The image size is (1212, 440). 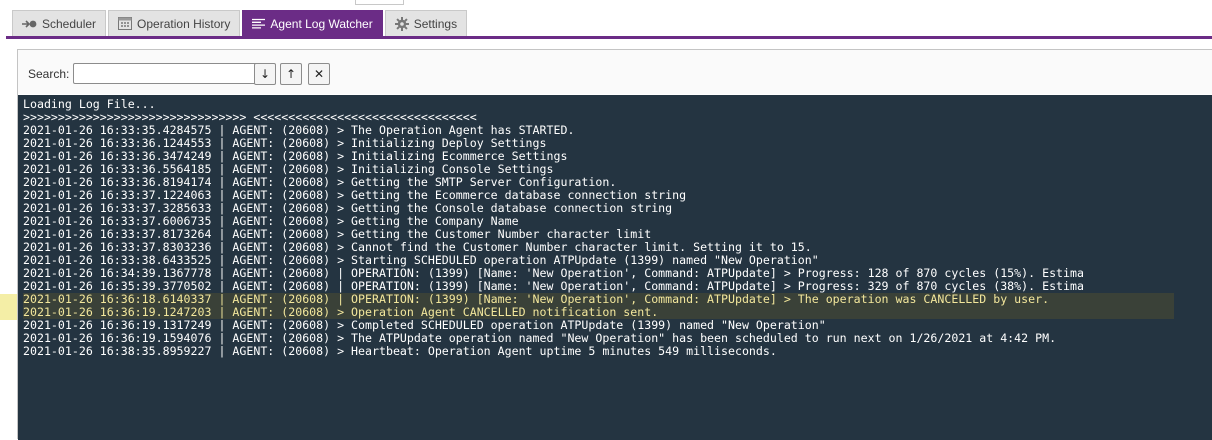 What do you see at coordinates (401, 23) in the screenshot?
I see `gear-icon` at bounding box center [401, 23].